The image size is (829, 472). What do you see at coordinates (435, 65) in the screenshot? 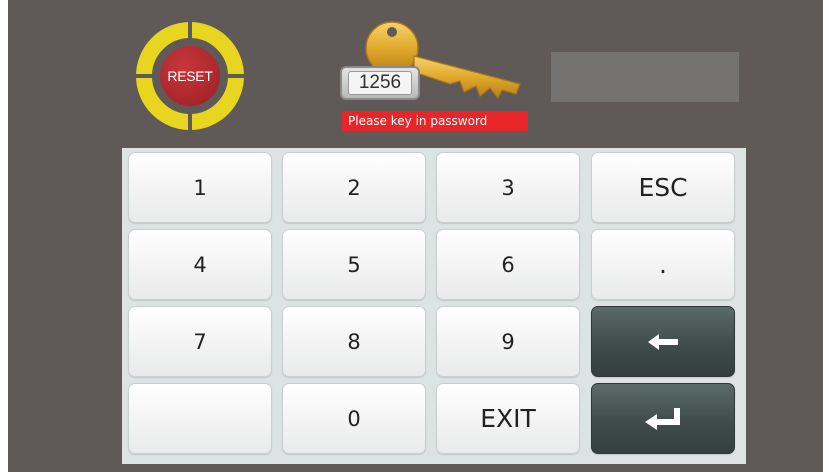
I see `key-graphic: 1256` at bounding box center [435, 65].